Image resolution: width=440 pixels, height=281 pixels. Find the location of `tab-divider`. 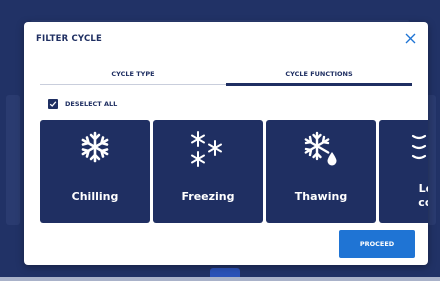

tab-divider is located at coordinates (133, 84).